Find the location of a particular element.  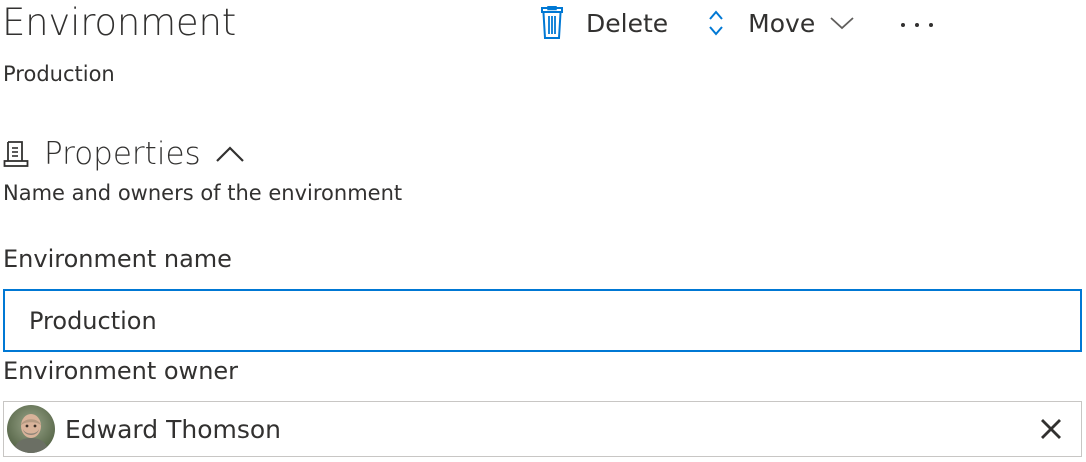

close-icon is located at coordinates (1051, 429).